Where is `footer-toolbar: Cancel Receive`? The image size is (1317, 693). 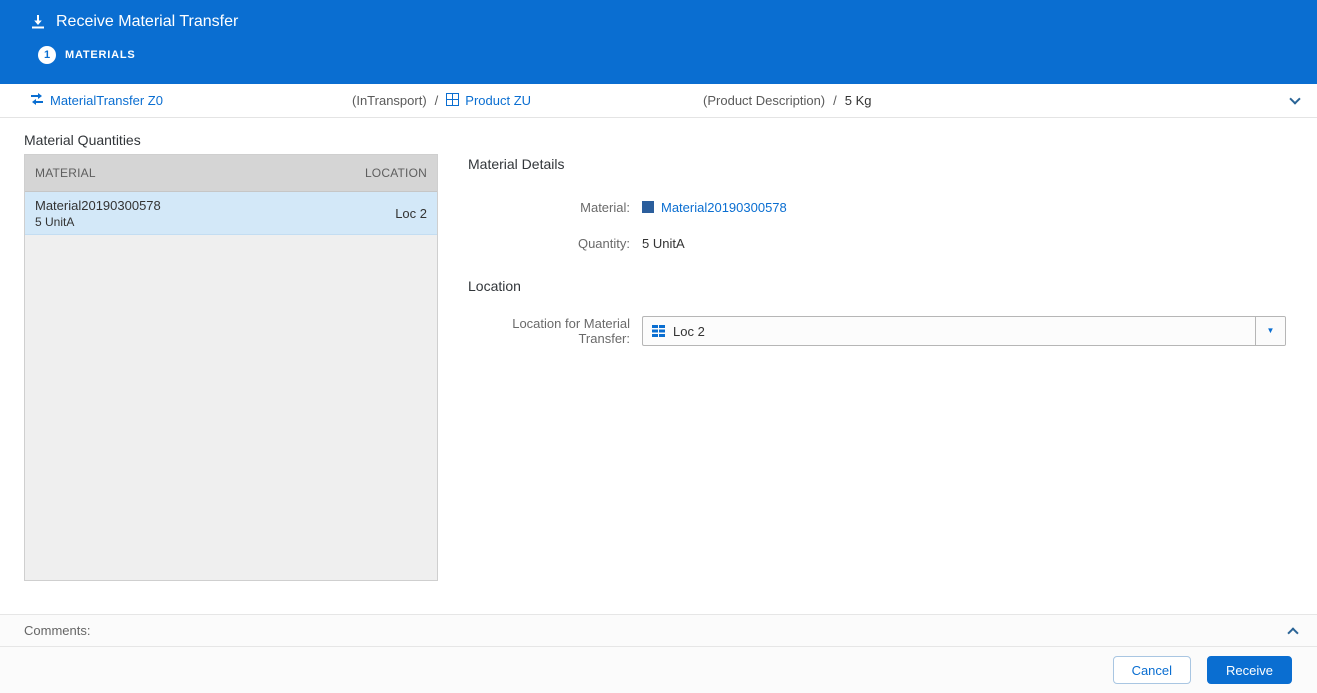 footer-toolbar: Cancel Receive is located at coordinates (658, 670).